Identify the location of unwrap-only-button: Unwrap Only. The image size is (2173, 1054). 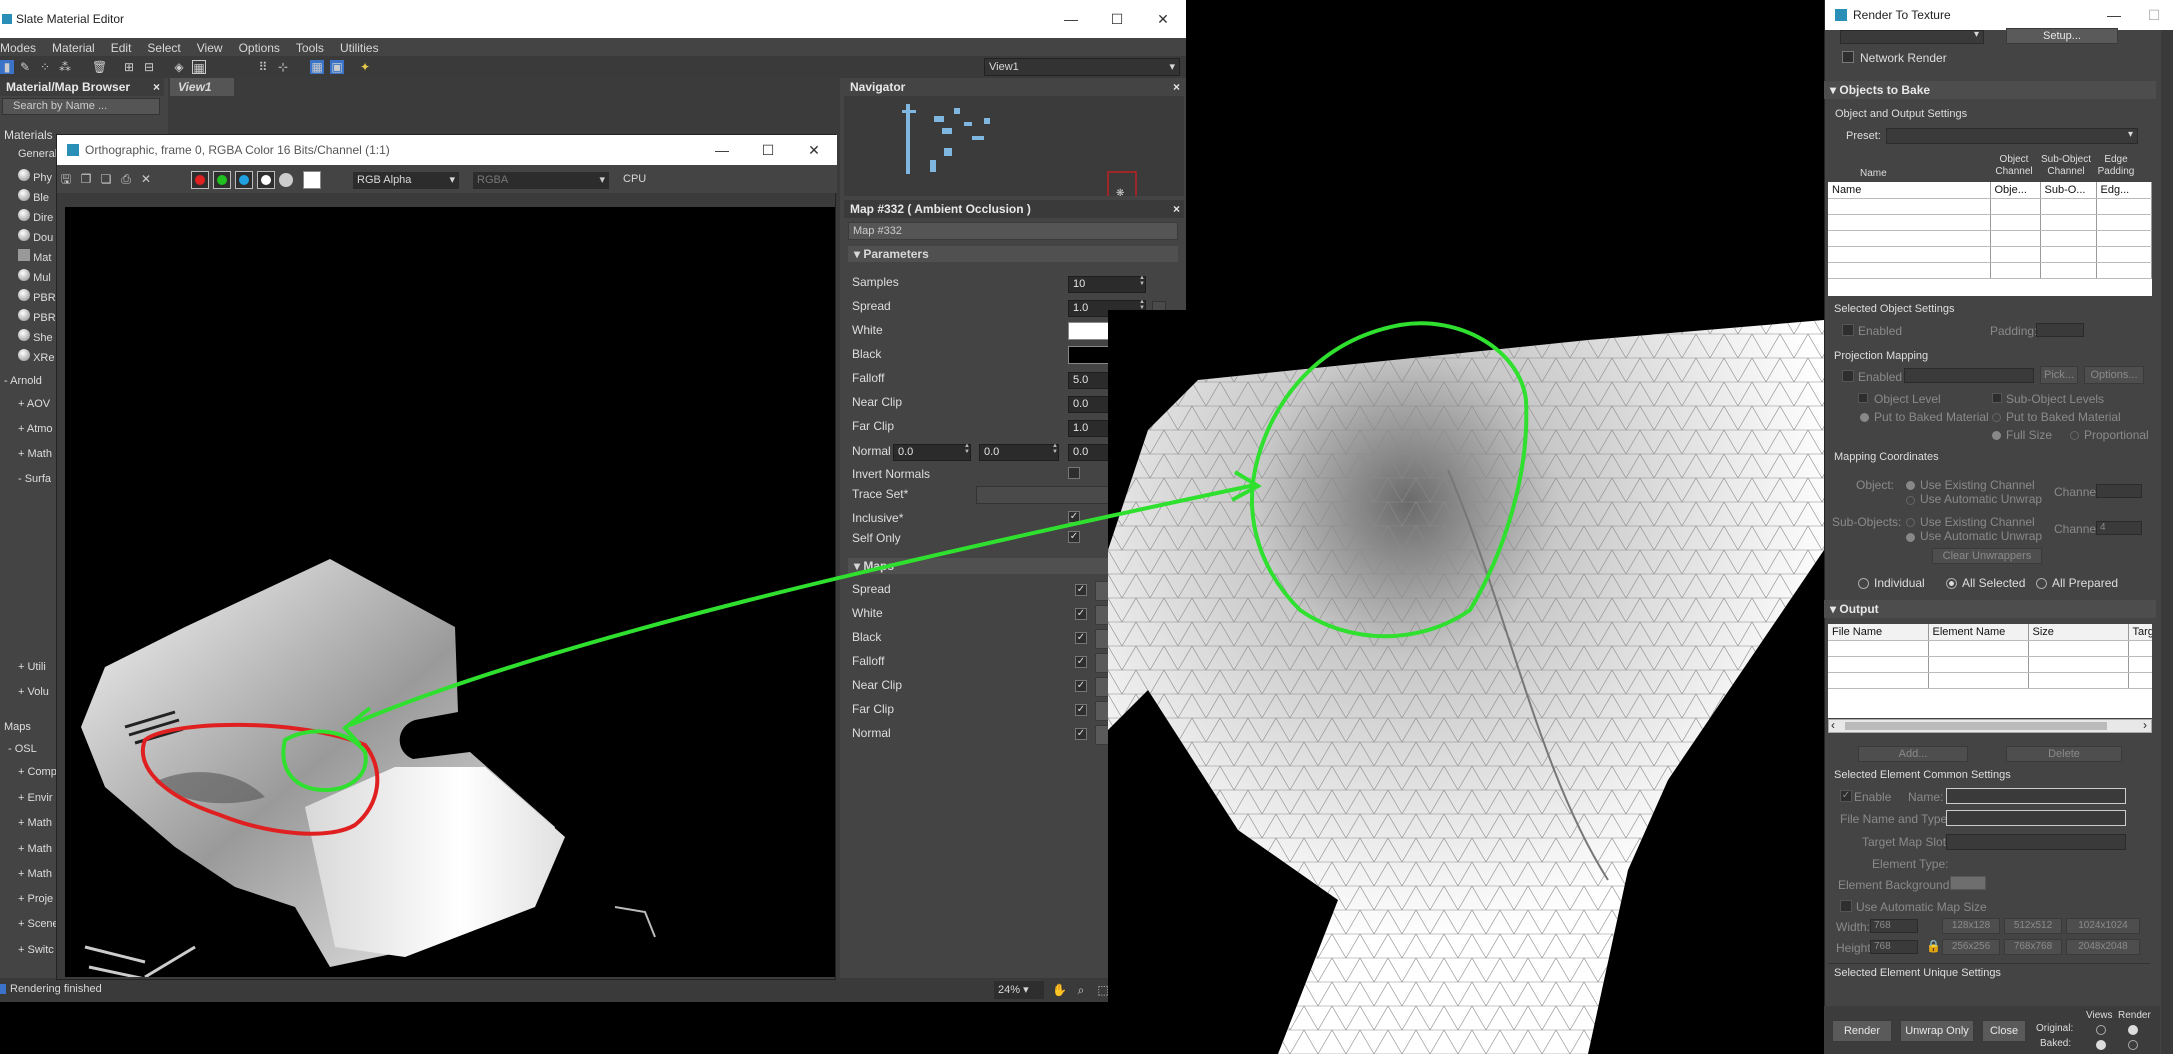
(1937, 1031).